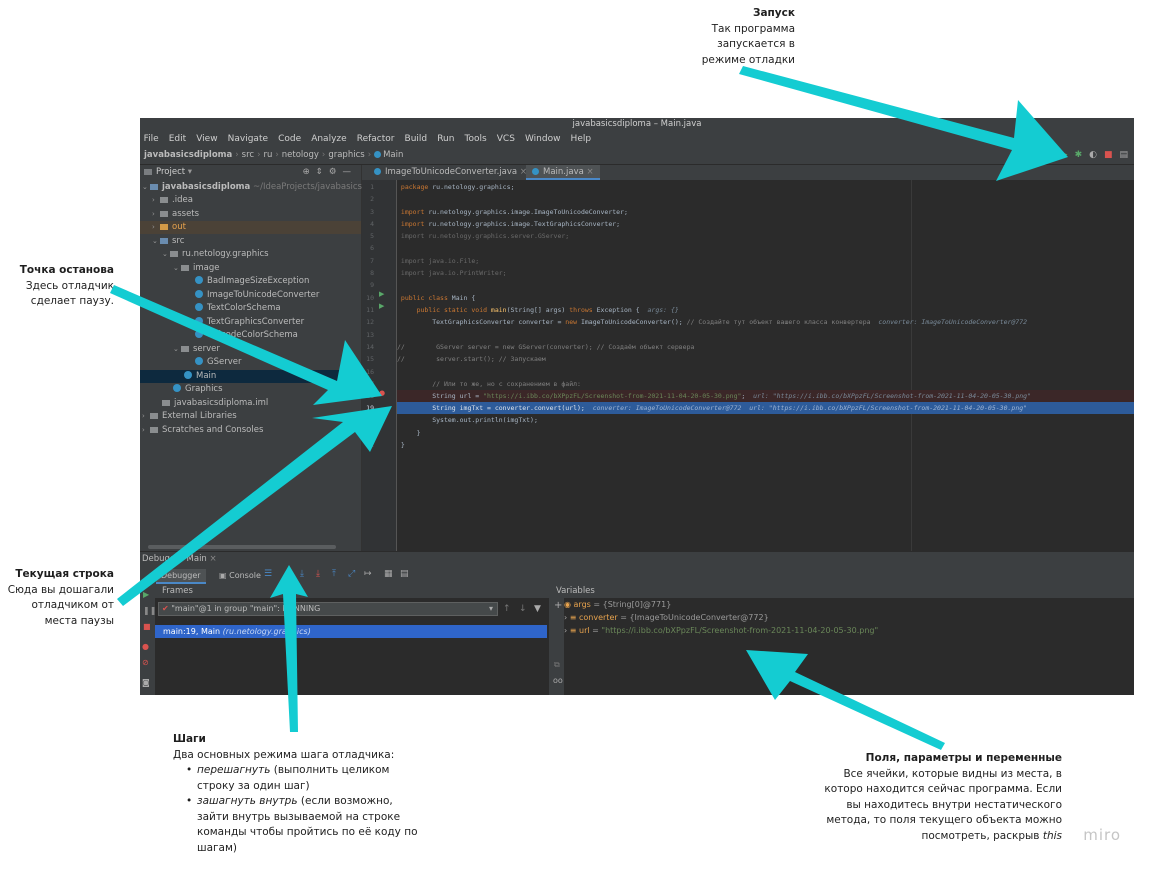  Describe the element at coordinates (172, 200) in the screenshot. I see `tree-item-idea: › .idea` at that location.